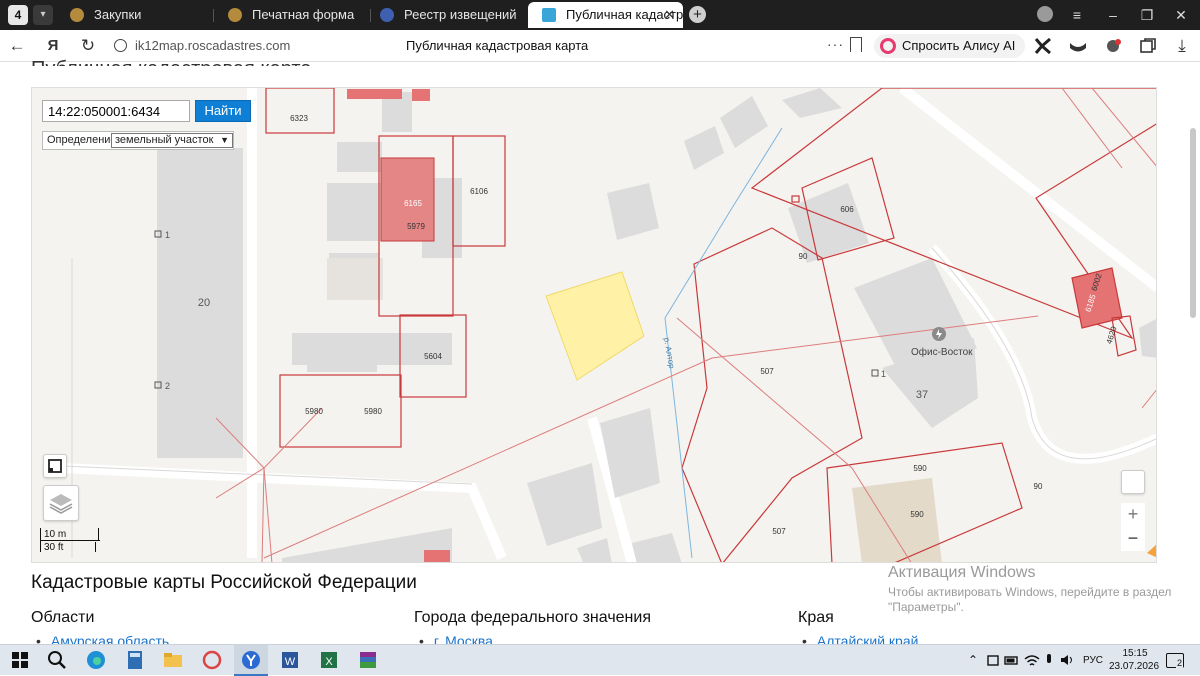  Describe the element at coordinates (1133, 539) in the screenshot. I see `zoom-out-button: −` at that location.